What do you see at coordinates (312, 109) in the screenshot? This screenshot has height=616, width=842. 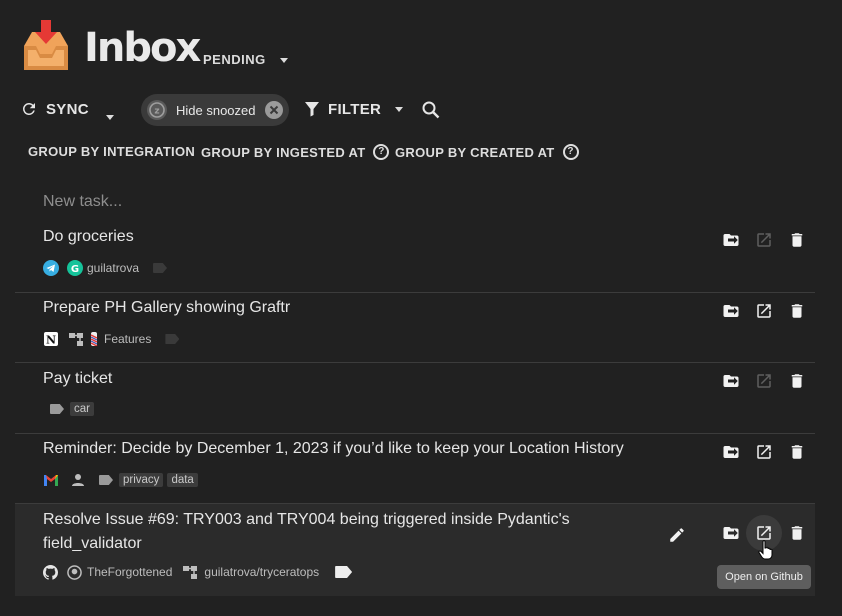 I see `filter-icon` at bounding box center [312, 109].